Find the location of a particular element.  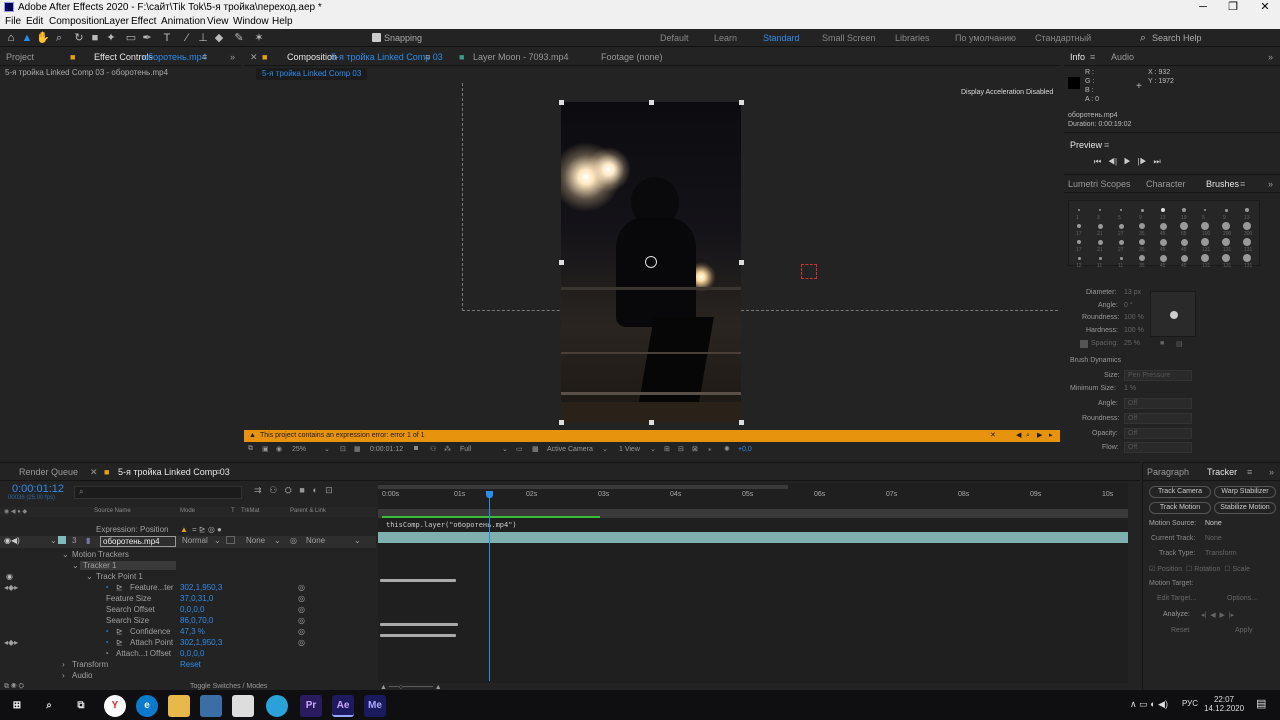

position-checkbox: ☑ is located at coordinates (1152, 569).